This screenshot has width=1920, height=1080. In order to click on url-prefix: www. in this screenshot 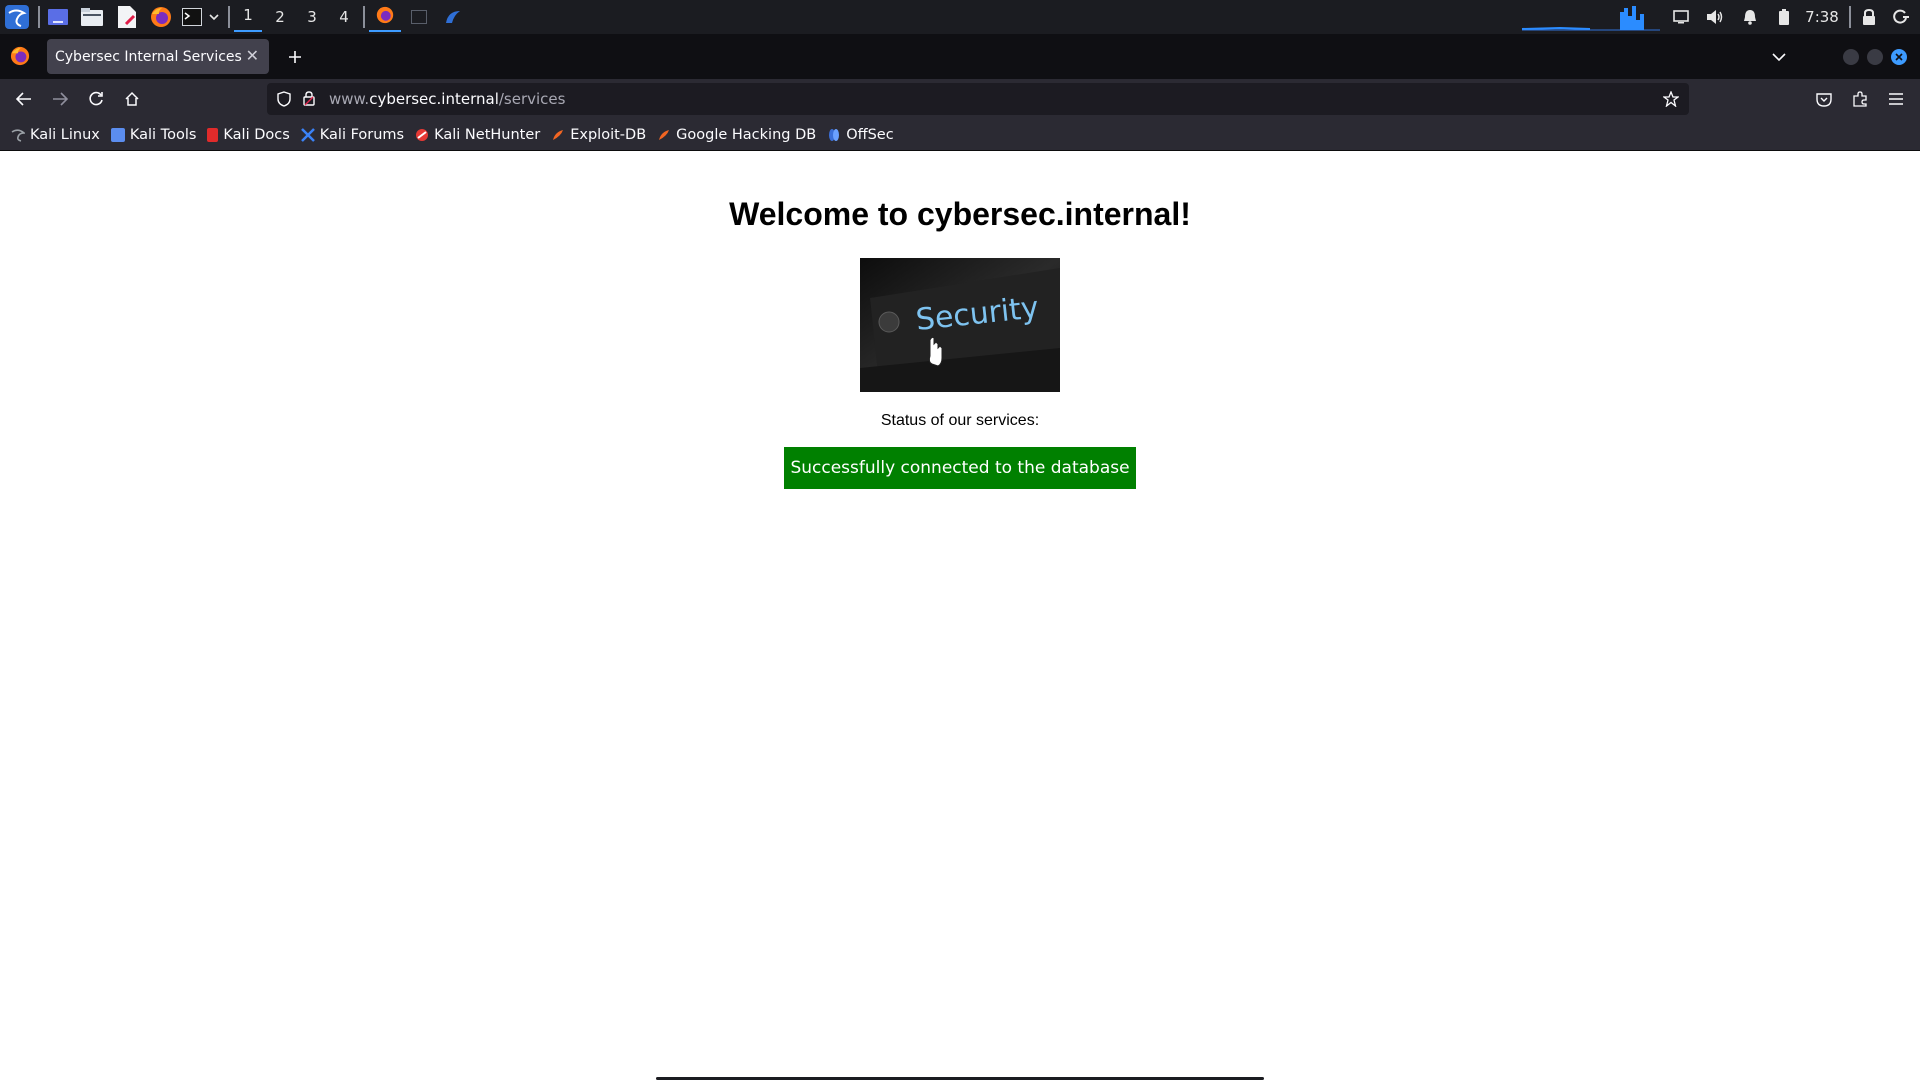, I will do `click(349, 99)`.